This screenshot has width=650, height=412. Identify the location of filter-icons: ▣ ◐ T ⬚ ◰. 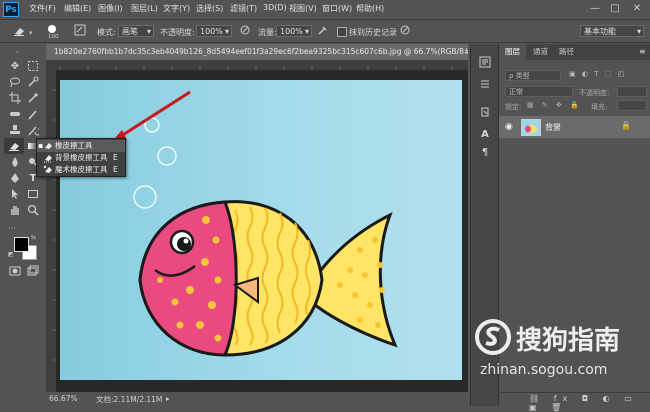
(597, 74).